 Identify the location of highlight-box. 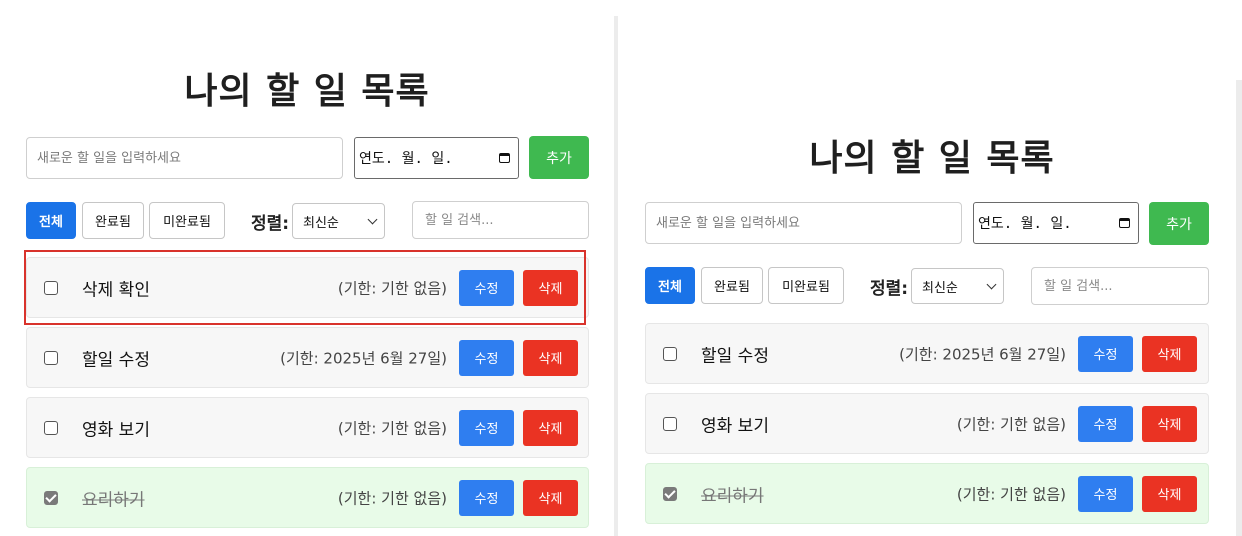
(305, 287).